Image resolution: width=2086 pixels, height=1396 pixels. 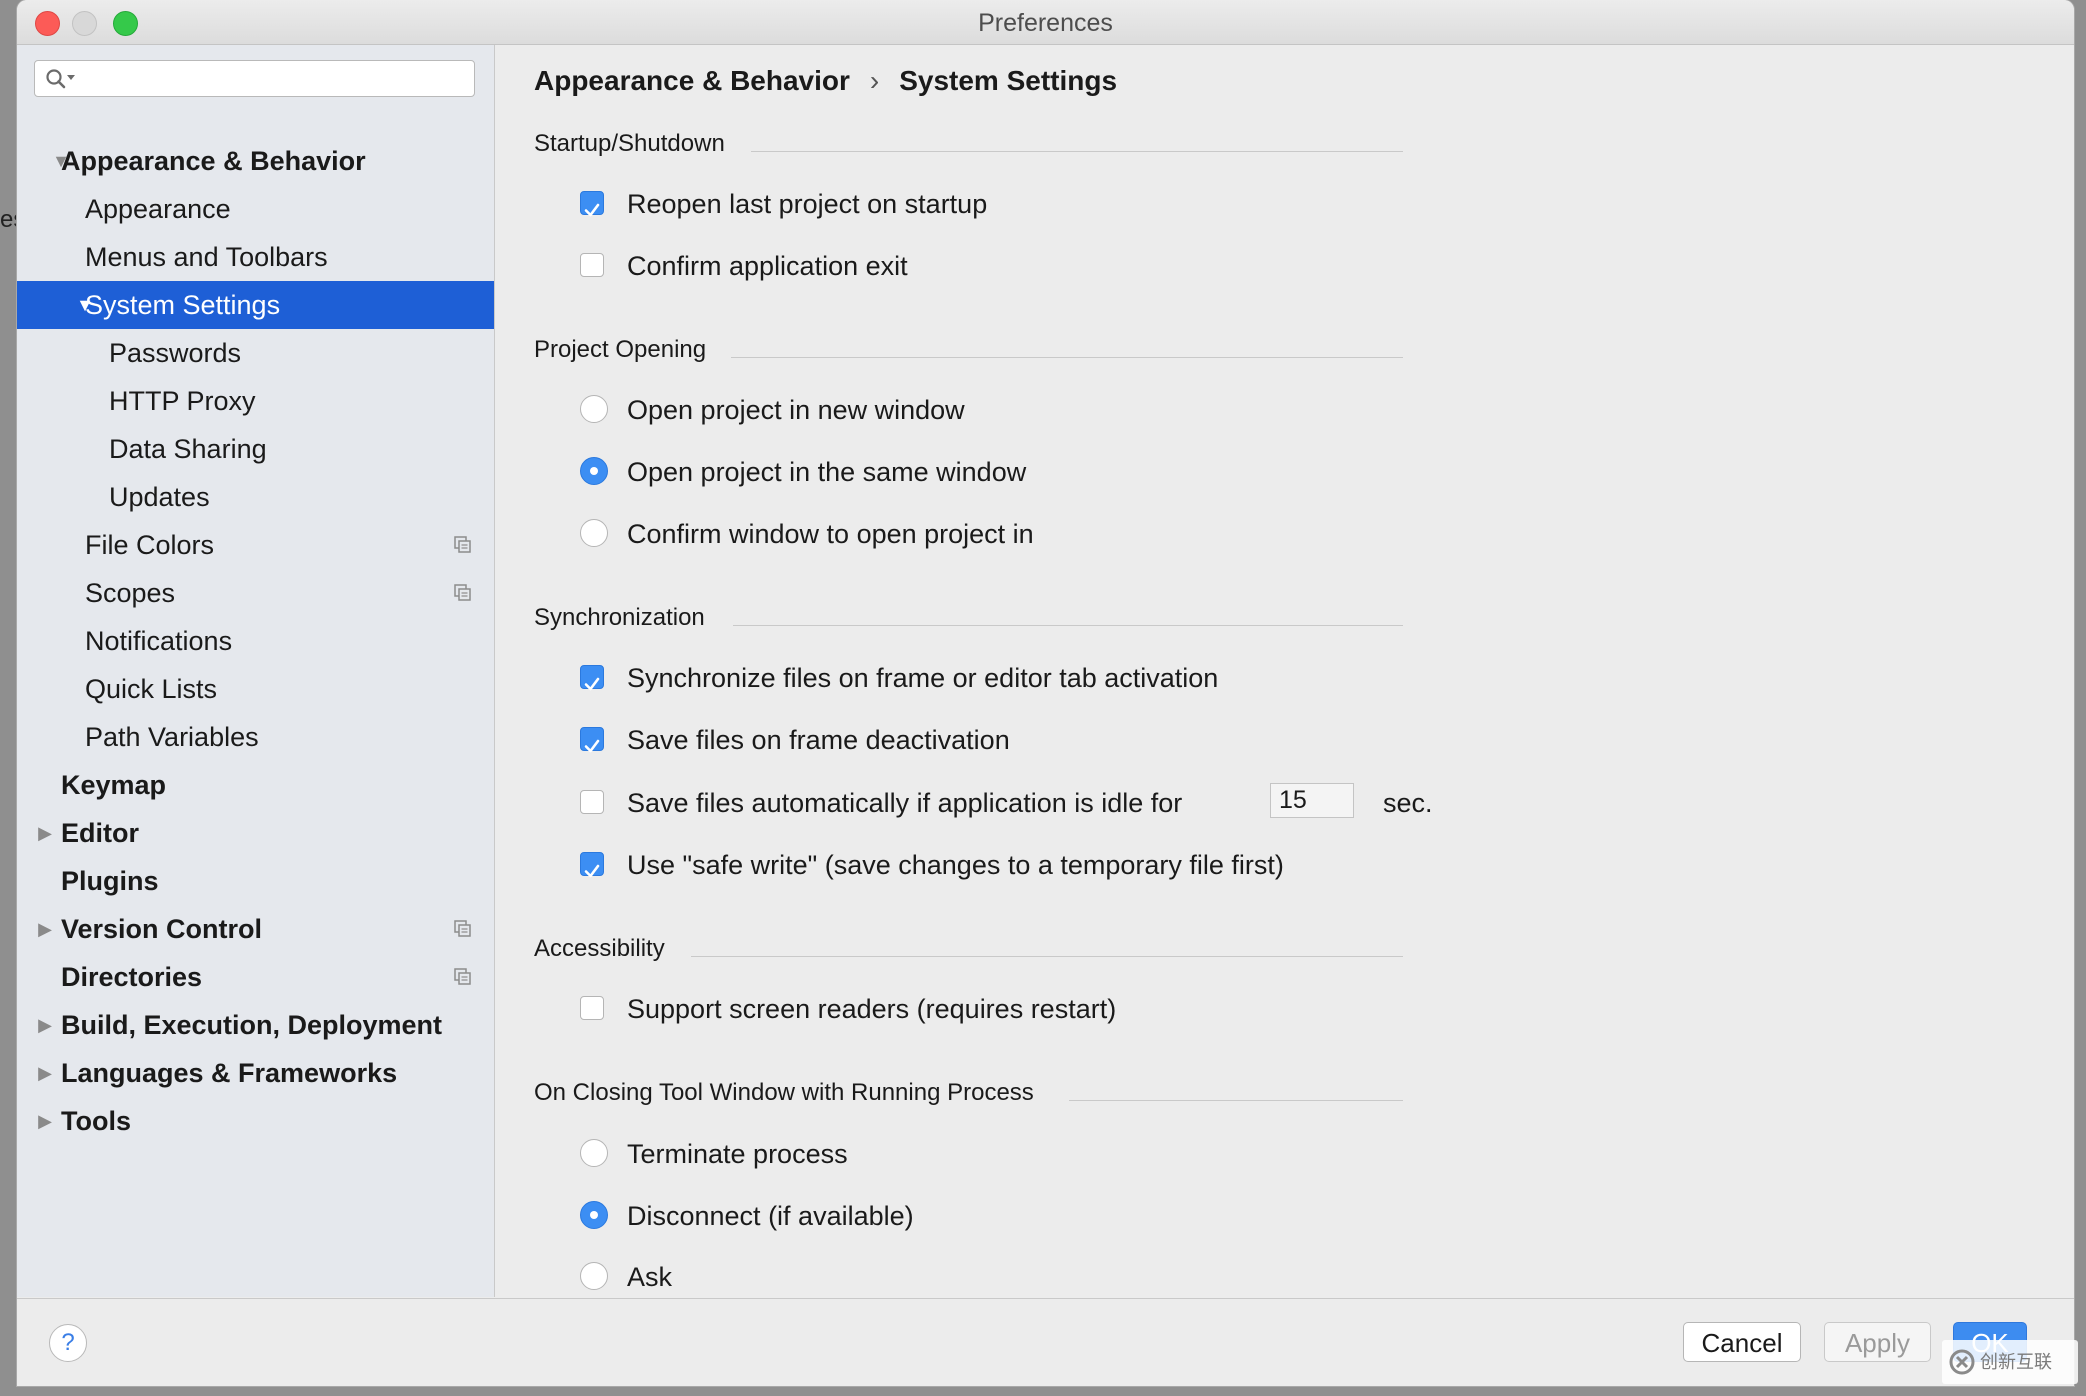 I want to click on open-same-window-radio, so click(x=594, y=471).